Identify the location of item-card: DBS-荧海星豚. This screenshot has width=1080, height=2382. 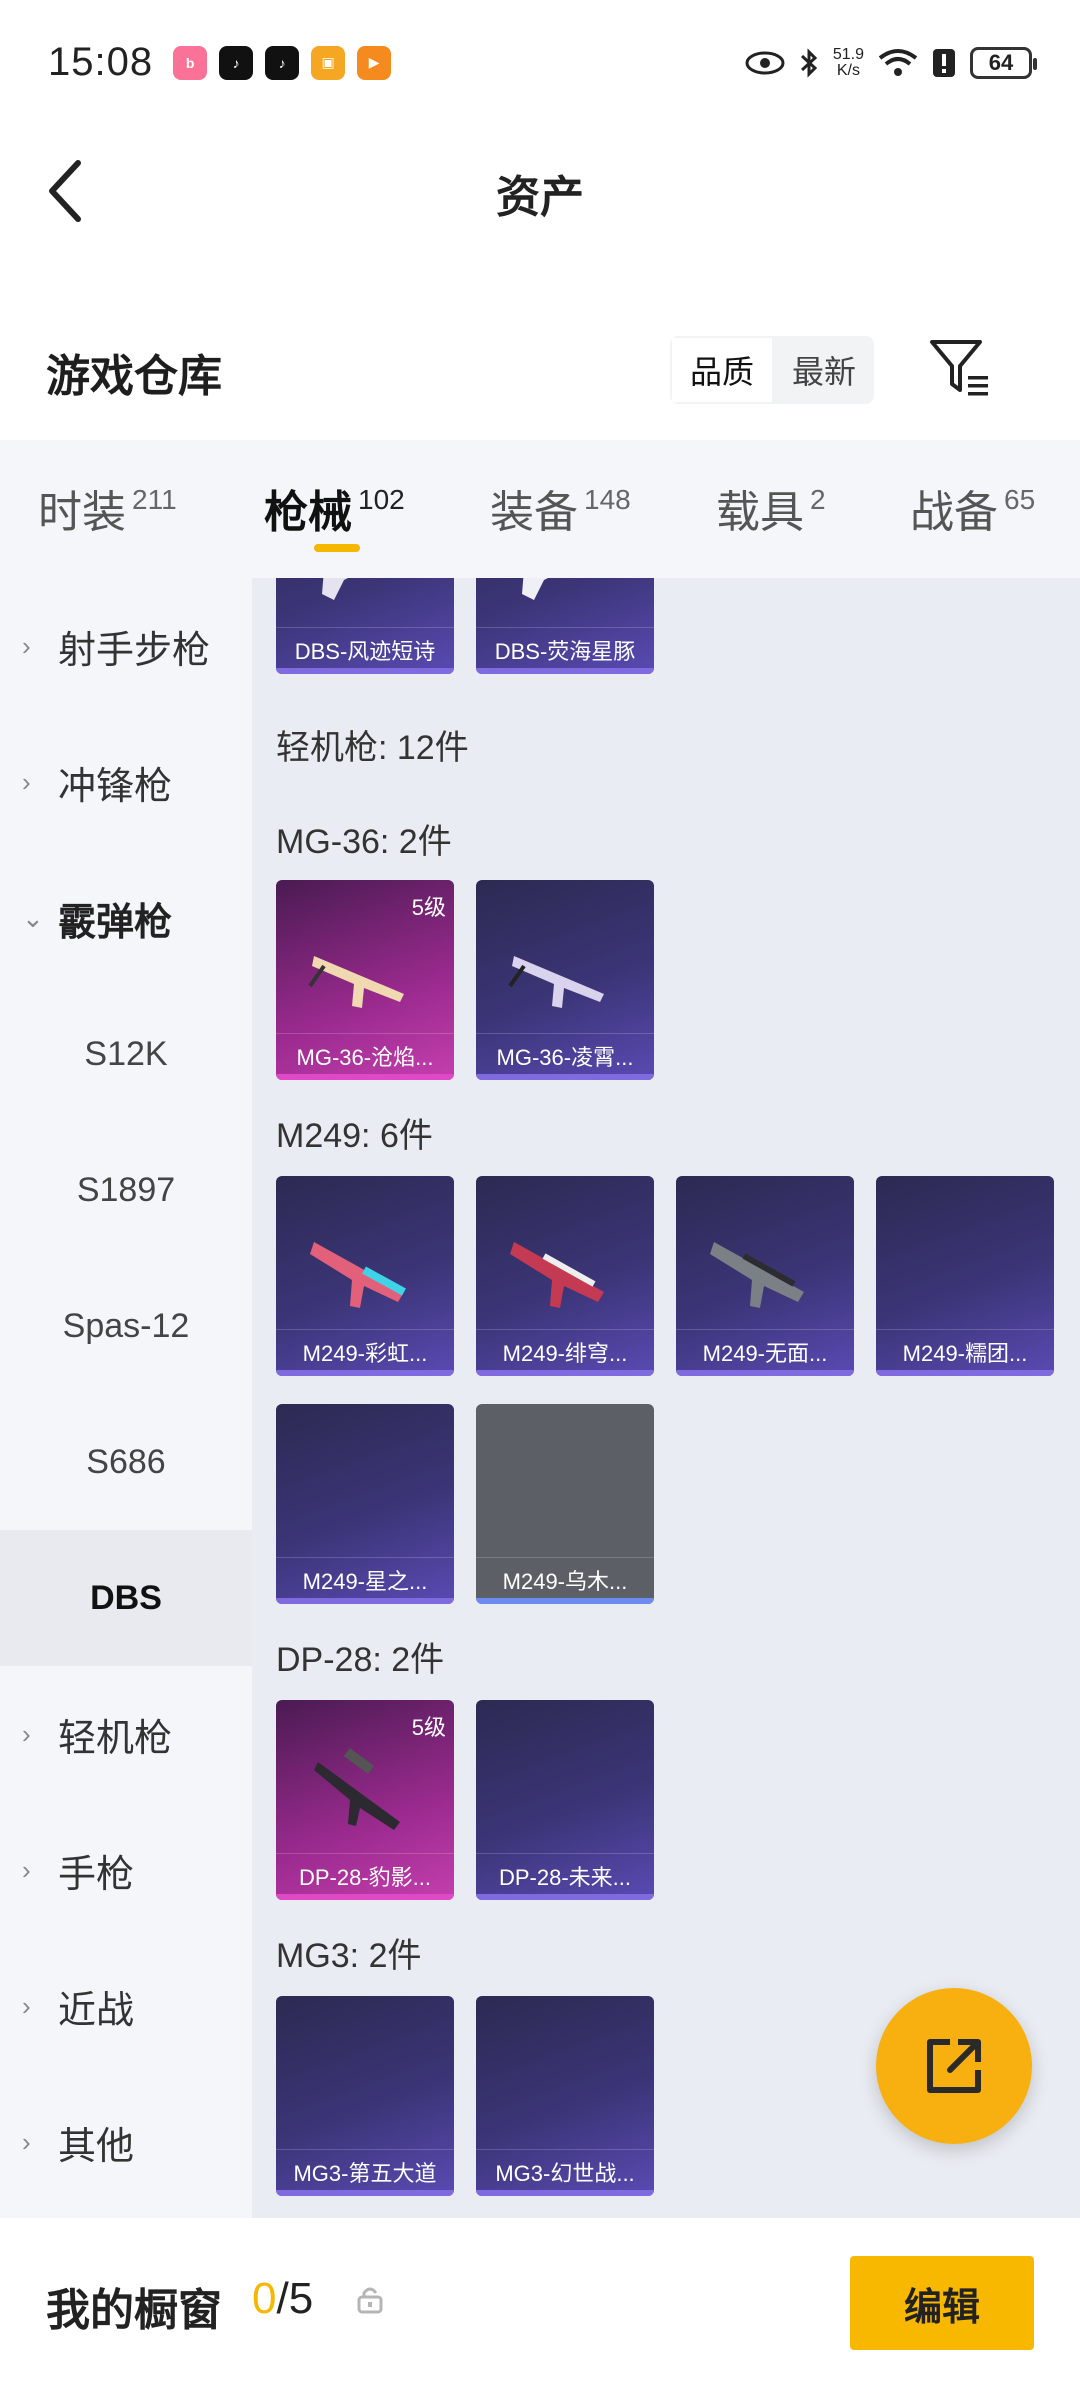
(565, 626).